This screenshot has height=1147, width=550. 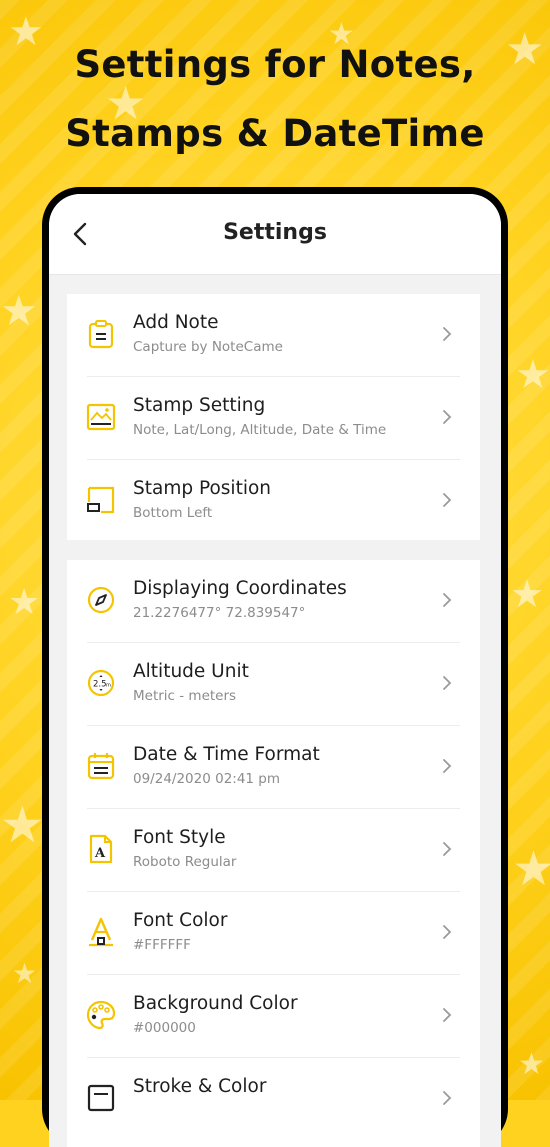 What do you see at coordinates (179, 837) in the screenshot?
I see `setting-label: Font Style` at bounding box center [179, 837].